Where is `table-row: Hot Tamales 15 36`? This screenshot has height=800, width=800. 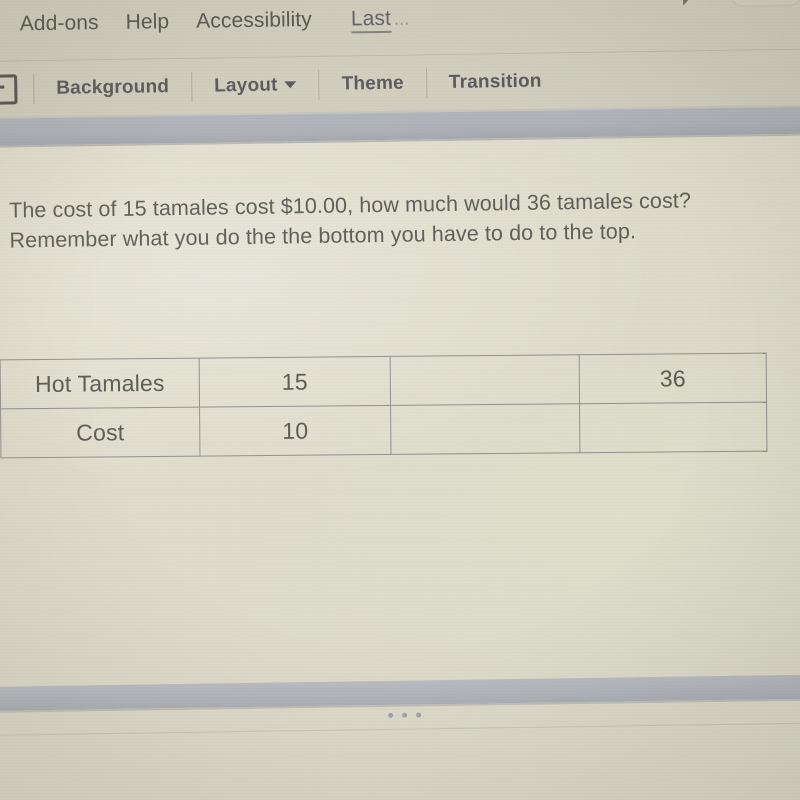
table-row: Hot Tamales 15 36 is located at coordinates (383, 381).